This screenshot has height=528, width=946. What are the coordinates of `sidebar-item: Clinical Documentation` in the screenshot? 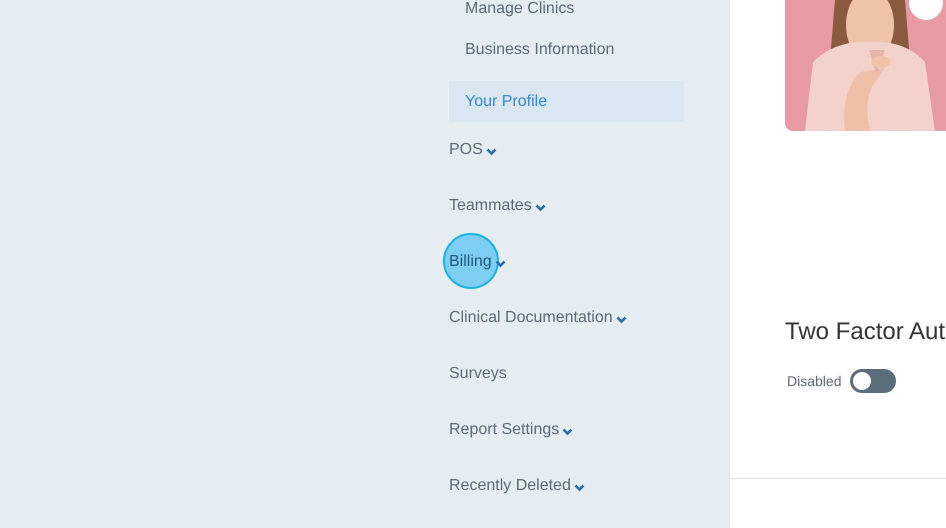 It's located at (531, 318).